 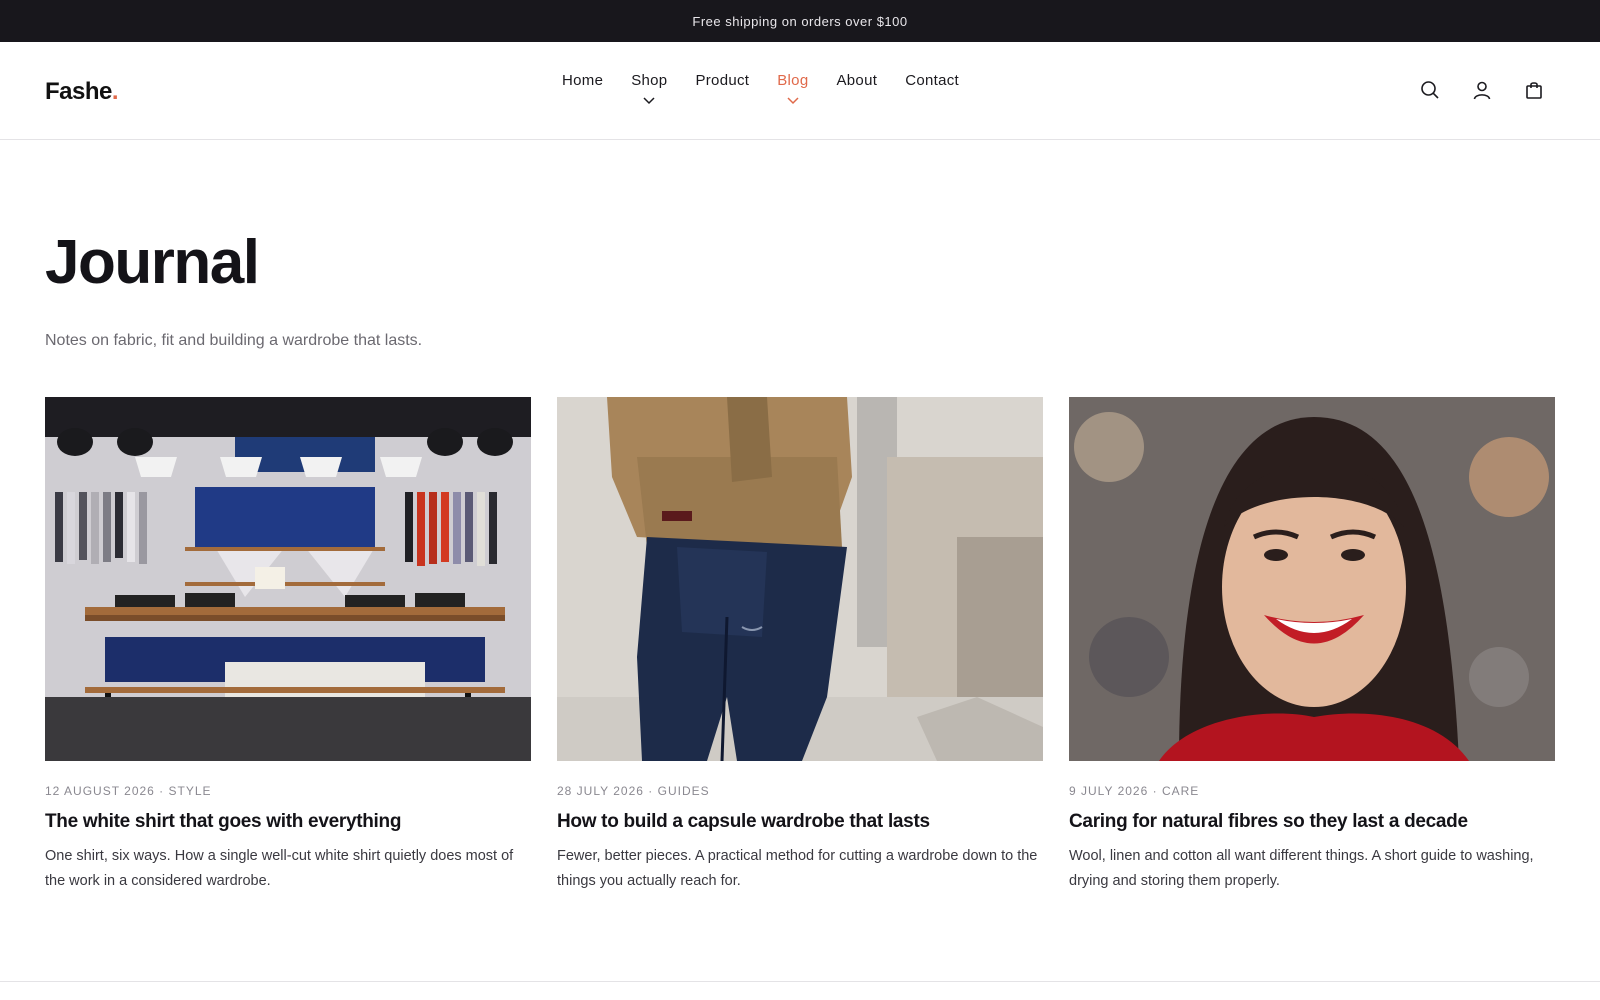 I want to click on nav-item-home: Home, so click(x=582, y=80).